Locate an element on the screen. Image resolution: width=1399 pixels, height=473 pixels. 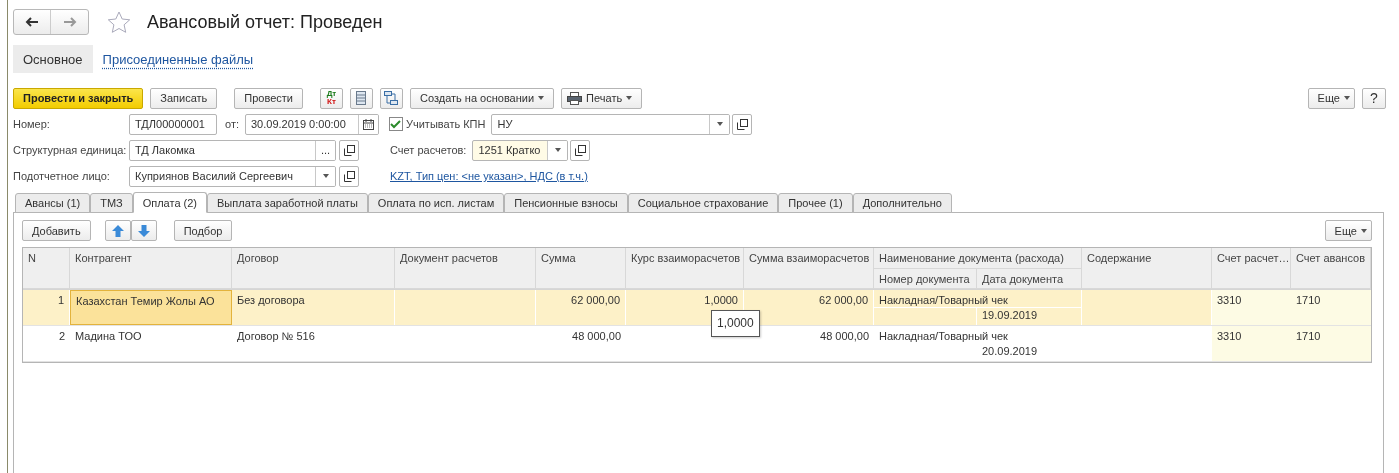
tab: Социальное страхование is located at coordinates (703, 203).